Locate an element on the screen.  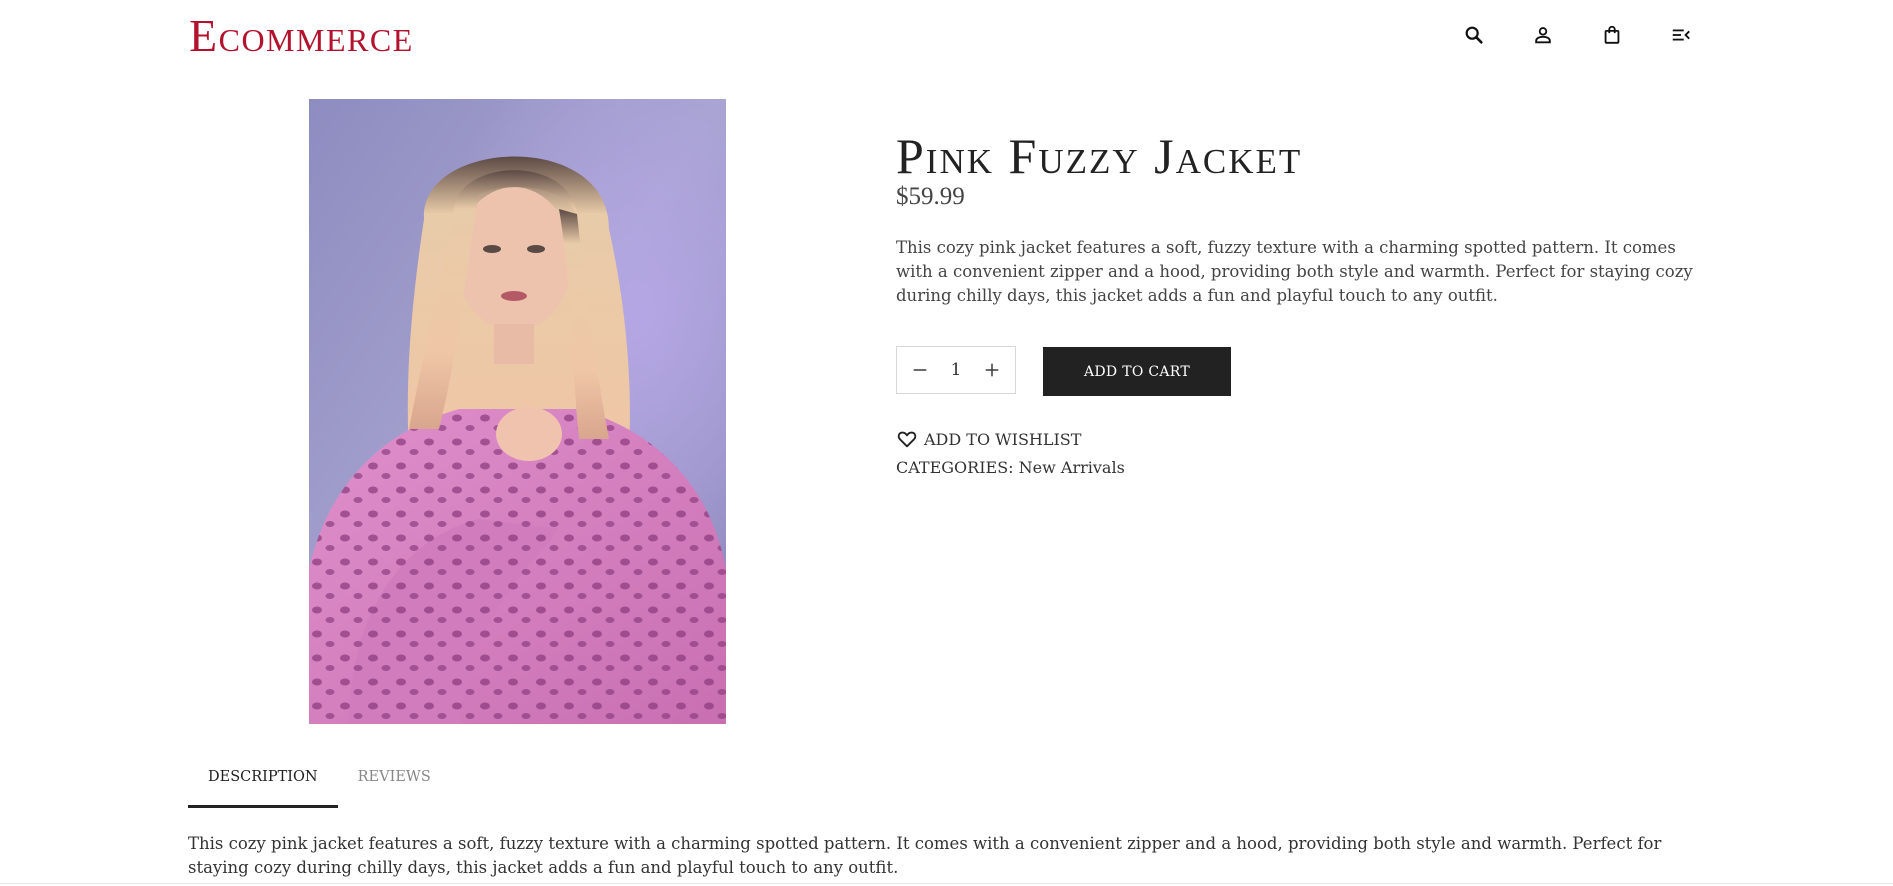
add-to-cart-button: ADD TO CART is located at coordinates (1137, 371).